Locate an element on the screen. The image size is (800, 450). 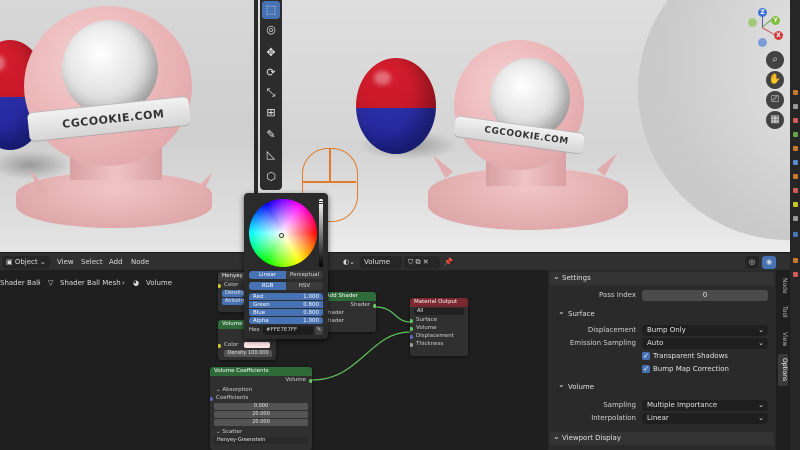
rgb-tab: RGB is located at coordinates (267, 286).